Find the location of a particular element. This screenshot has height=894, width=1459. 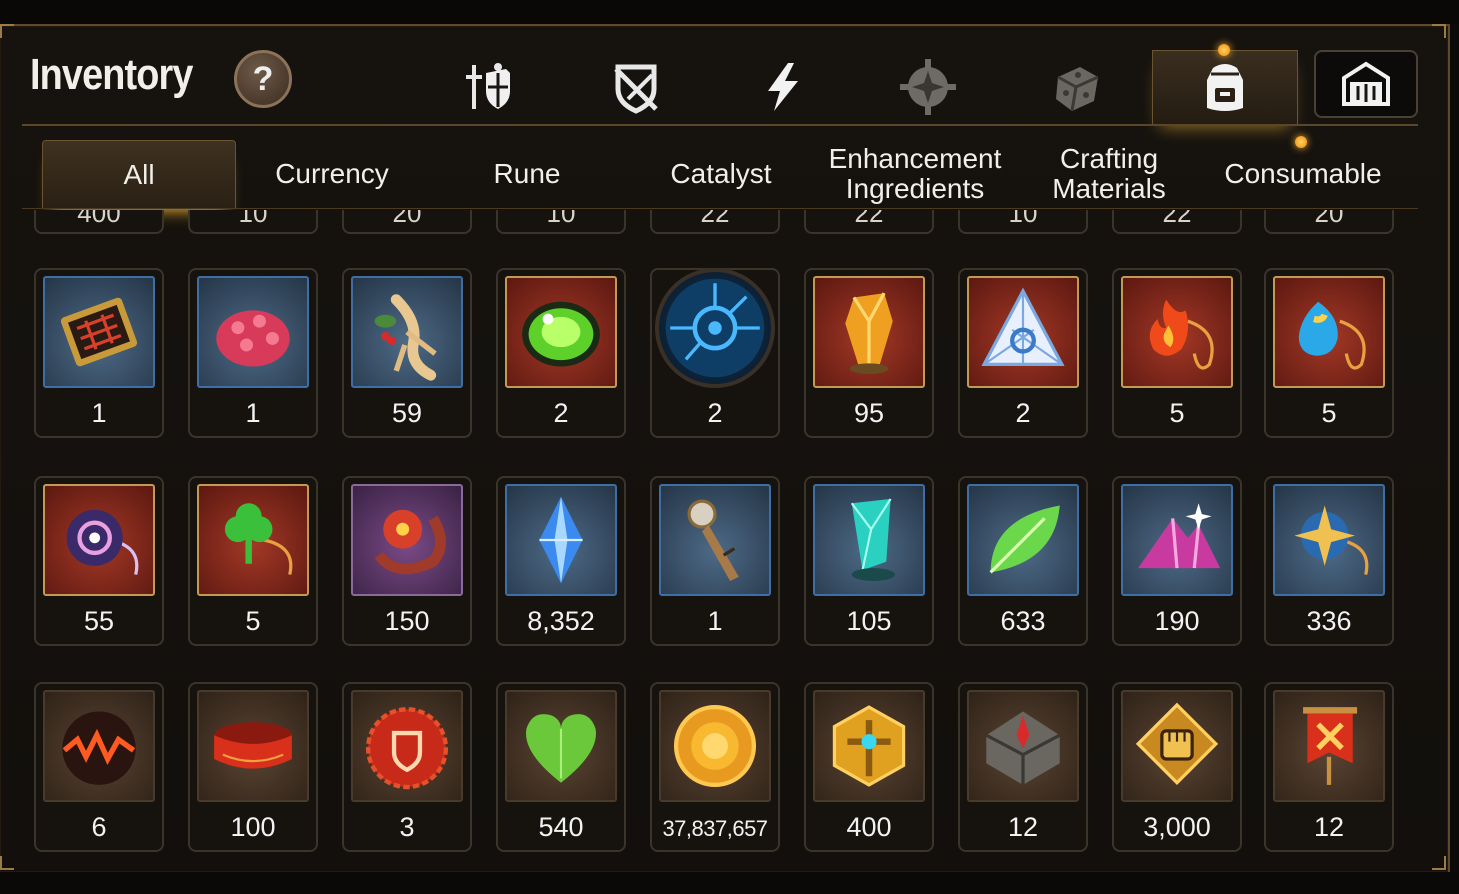

subtab-currency: Currency is located at coordinates (332, 174).